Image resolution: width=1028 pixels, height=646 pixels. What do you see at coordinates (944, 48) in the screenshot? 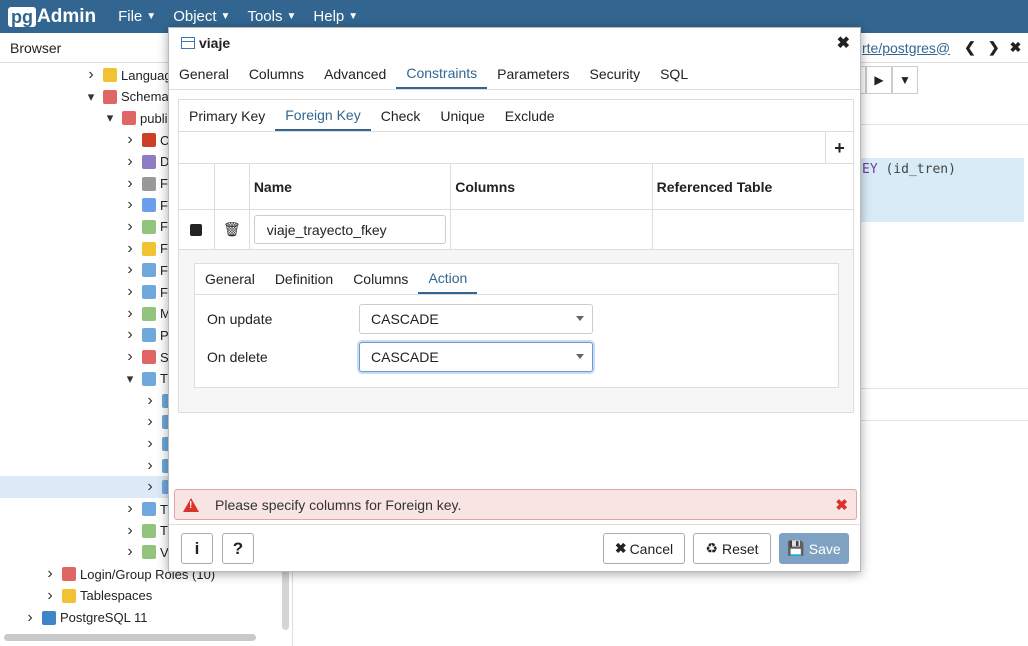
I see `query-tool-tab: rte/postgres@ ❮ ❯ ✖` at bounding box center [944, 48].